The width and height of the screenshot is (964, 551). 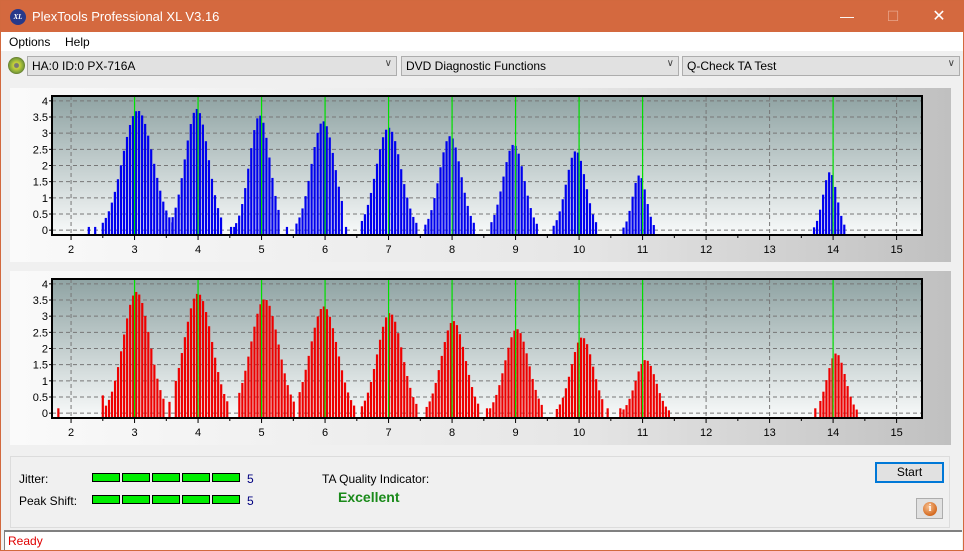 What do you see at coordinates (40, 183) in the screenshot?
I see `y-tick-label: 1.5` at bounding box center [40, 183].